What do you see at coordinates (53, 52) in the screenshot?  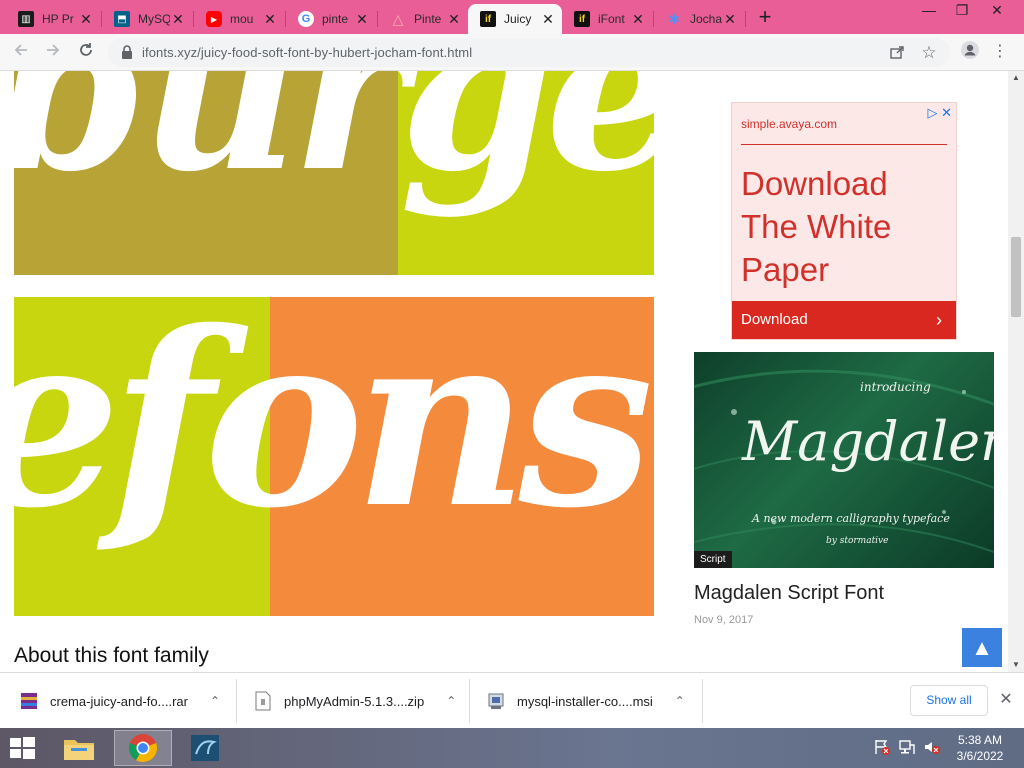 I see `forward-button` at bounding box center [53, 52].